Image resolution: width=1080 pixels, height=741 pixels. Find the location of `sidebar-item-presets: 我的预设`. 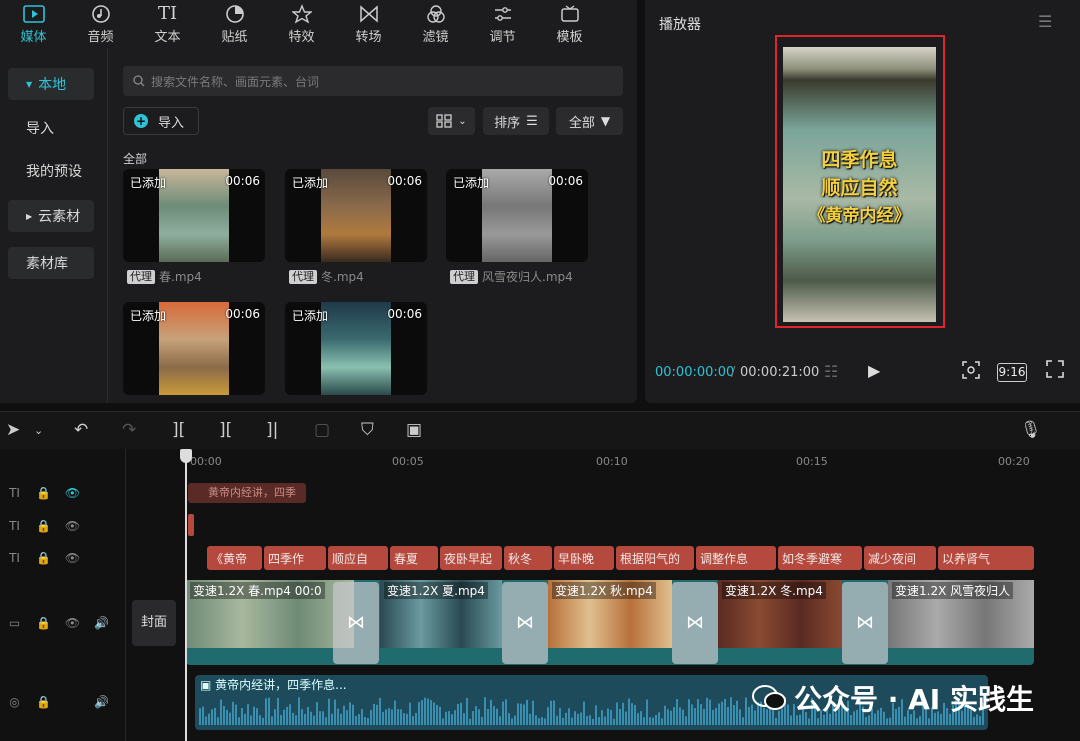

sidebar-item-presets: 我的预设 is located at coordinates (51, 171).